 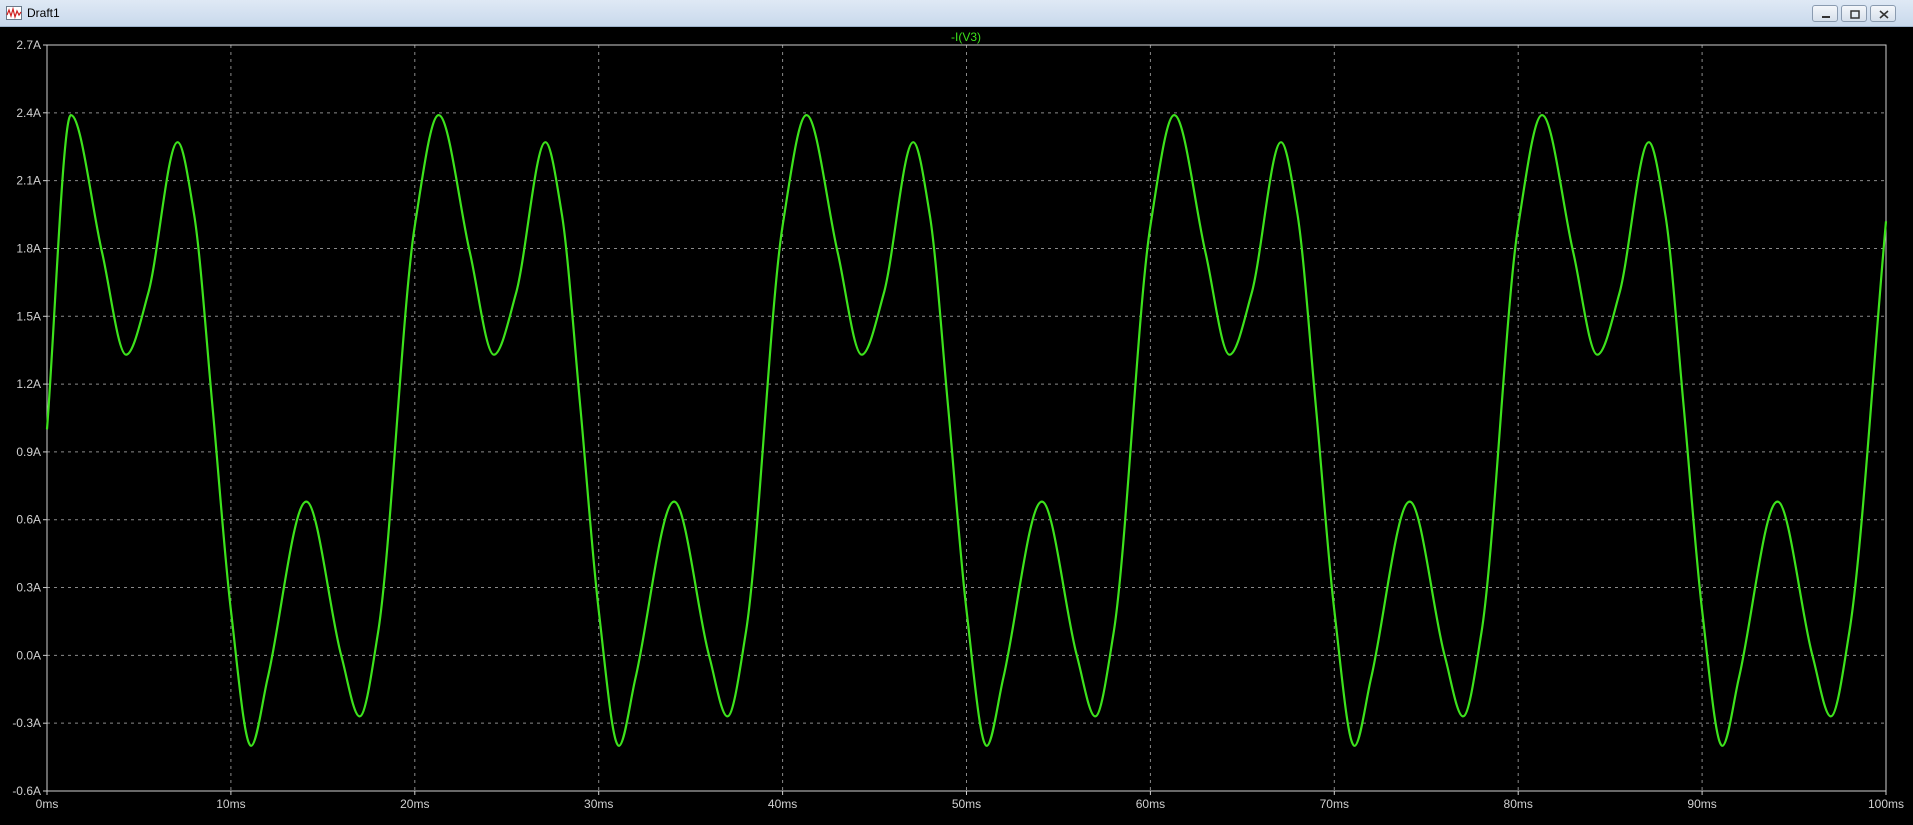 I want to click on y-tick-label: 2.7A, so click(x=28, y=45).